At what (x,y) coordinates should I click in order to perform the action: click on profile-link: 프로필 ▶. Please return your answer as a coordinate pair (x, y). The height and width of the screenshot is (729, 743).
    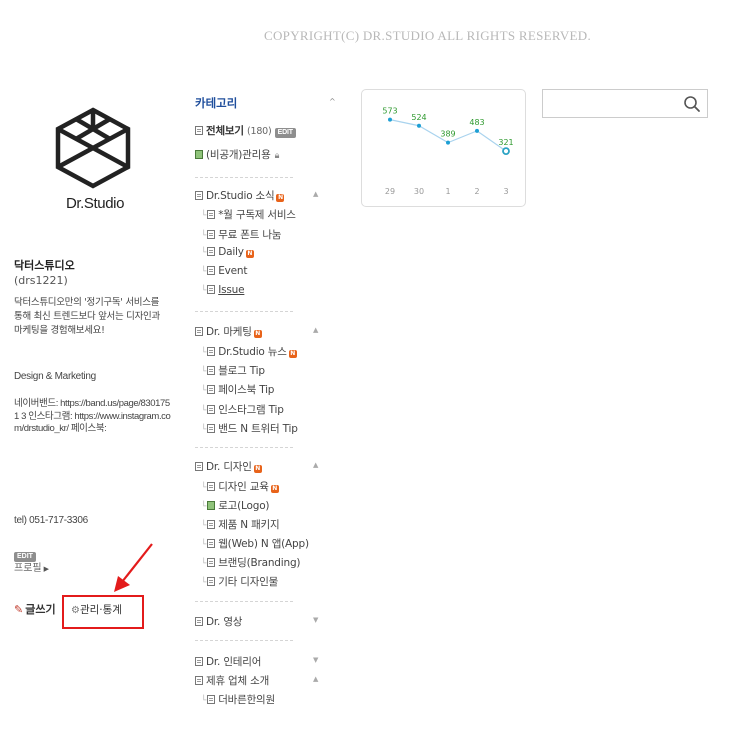
    Looking at the image, I should click on (31, 566).